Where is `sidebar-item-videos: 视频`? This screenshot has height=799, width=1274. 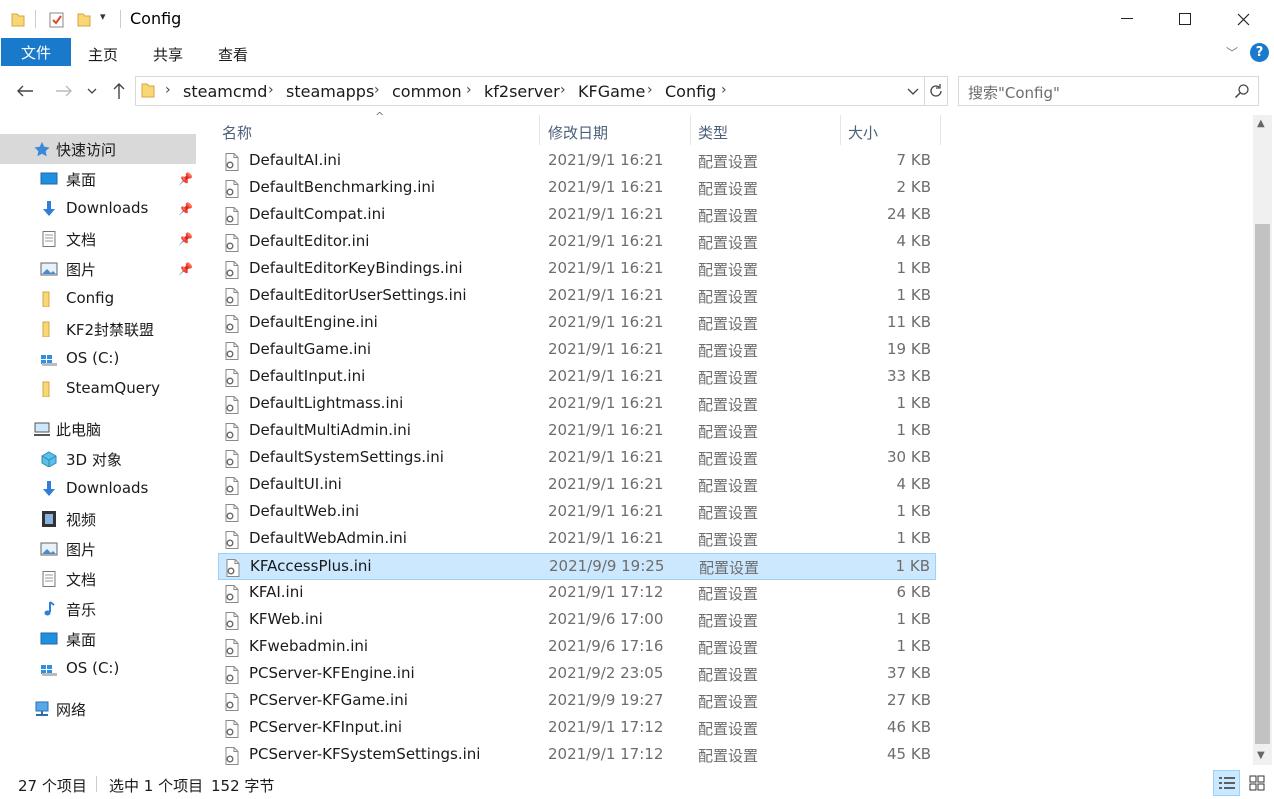 sidebar-item-videos: 视频 is located at coordinates (98, 519).